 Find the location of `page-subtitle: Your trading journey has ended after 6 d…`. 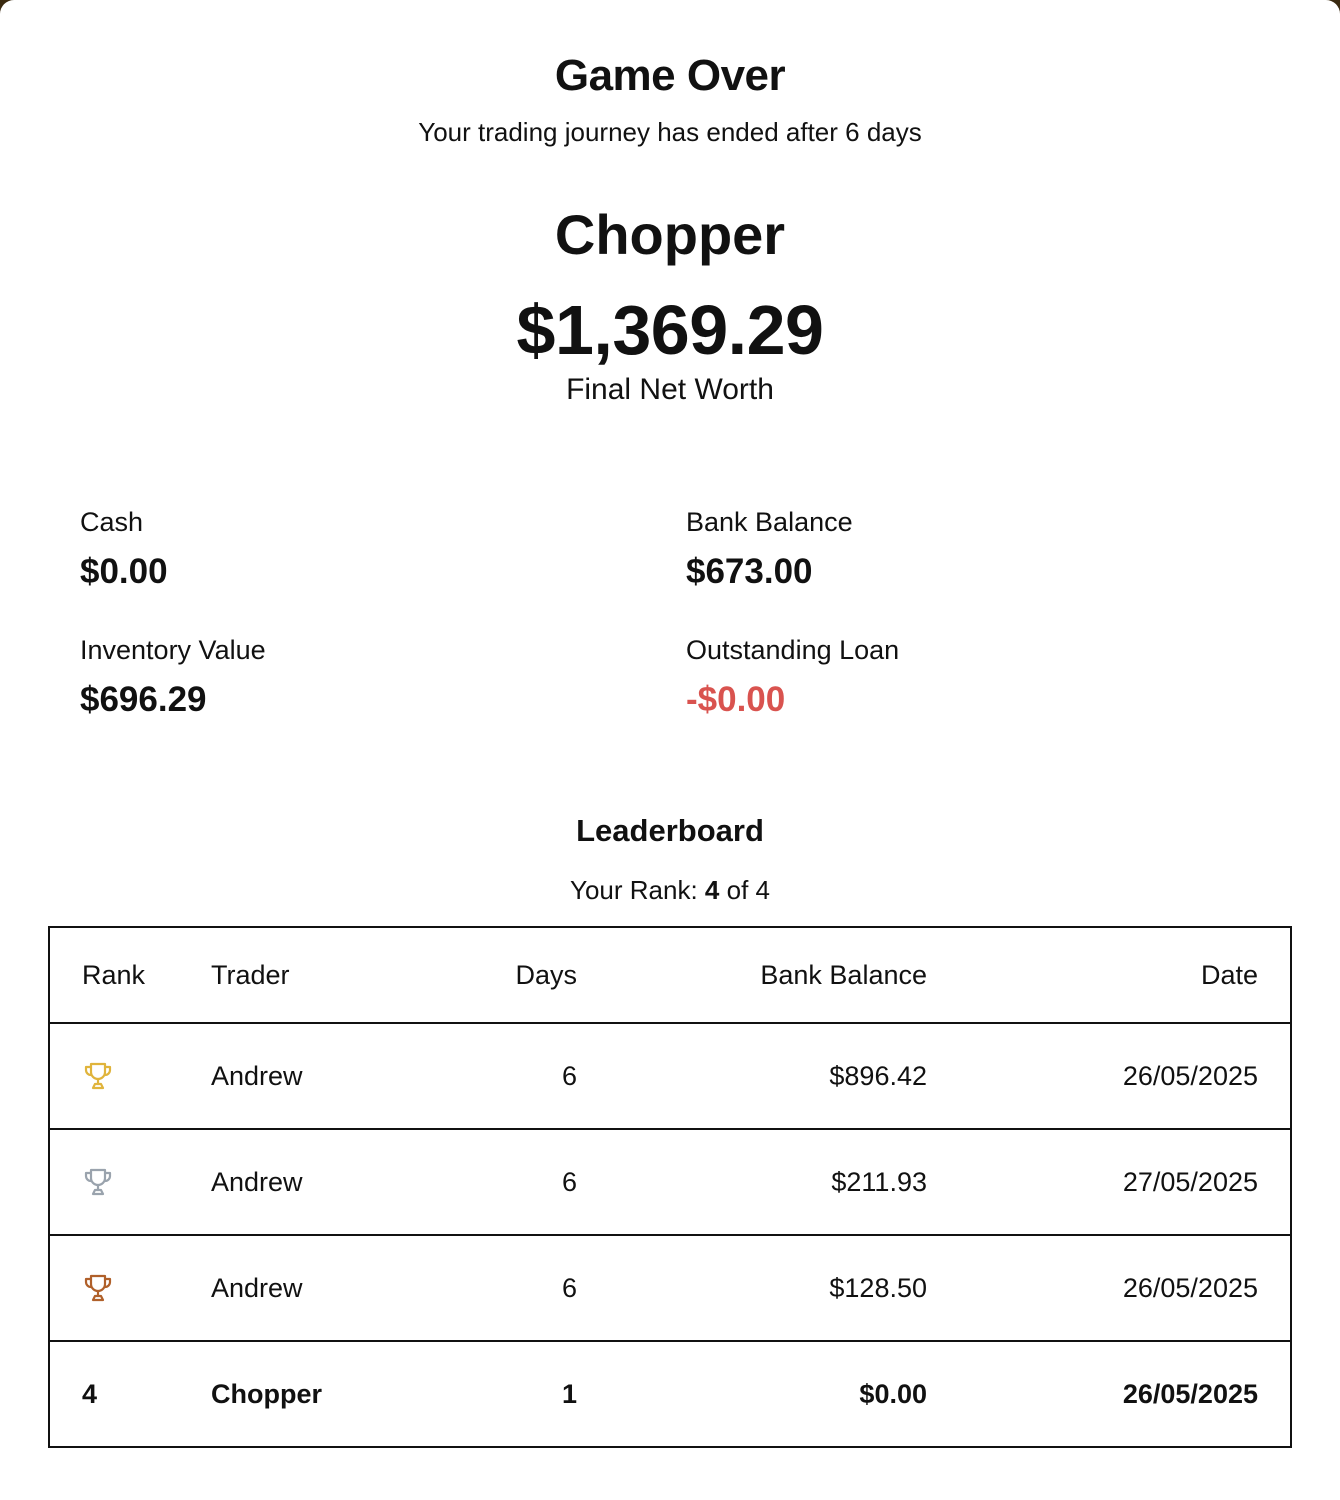

page-subtitle: Your trading journey has ended after 6 d… is located at coordinates (670, 132).